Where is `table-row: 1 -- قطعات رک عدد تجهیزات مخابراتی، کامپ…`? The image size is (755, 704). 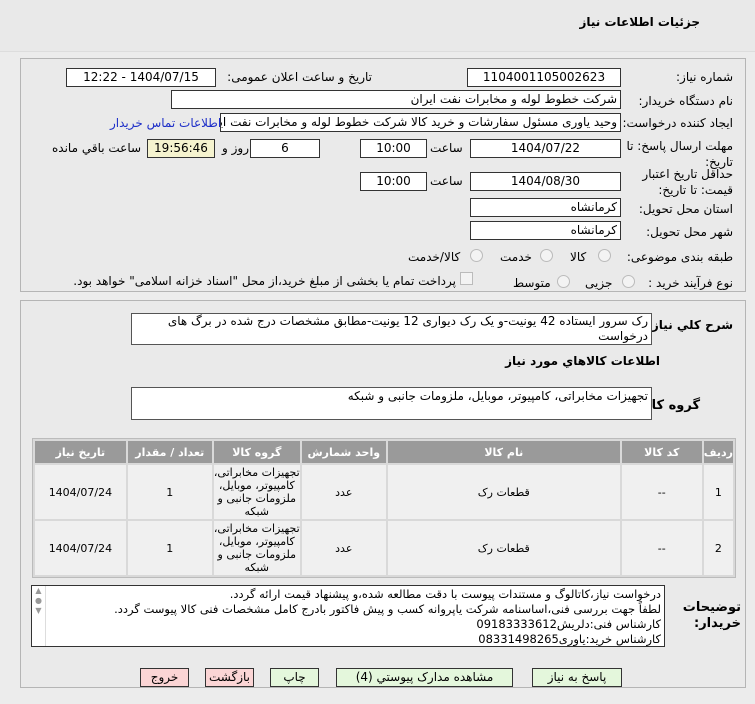
table-row: 1 -- قطعات رک عدد تجهیزات مخابراتی، کامپ… is located at coordinates (384, 492).